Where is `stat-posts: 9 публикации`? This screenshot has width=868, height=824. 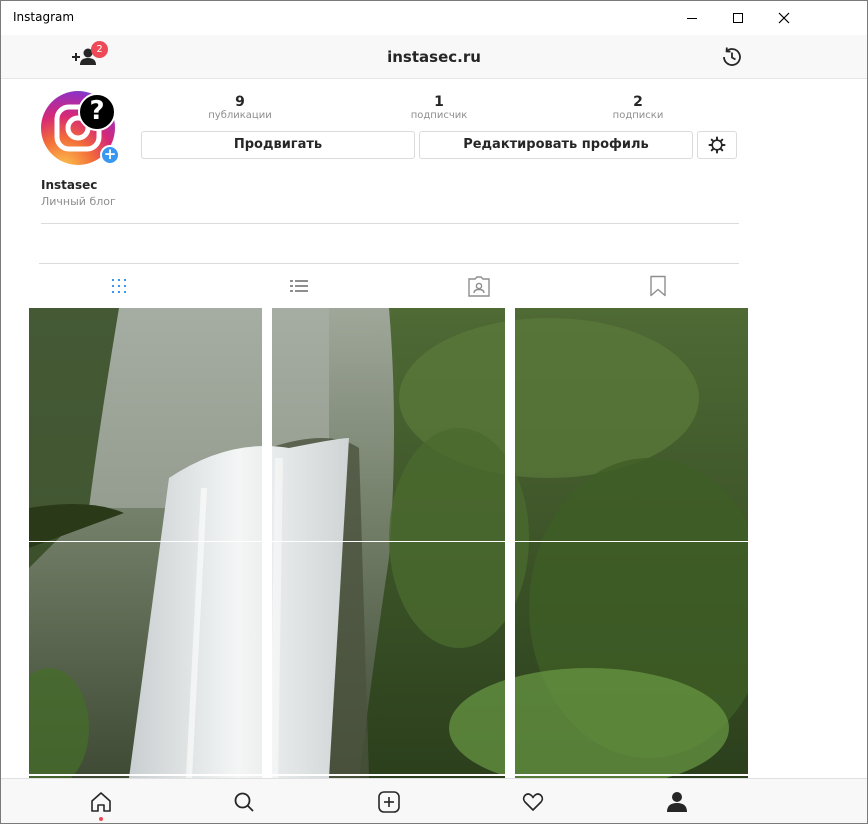
stat-posts: 9 публикации is located at coordinates (240, 108).